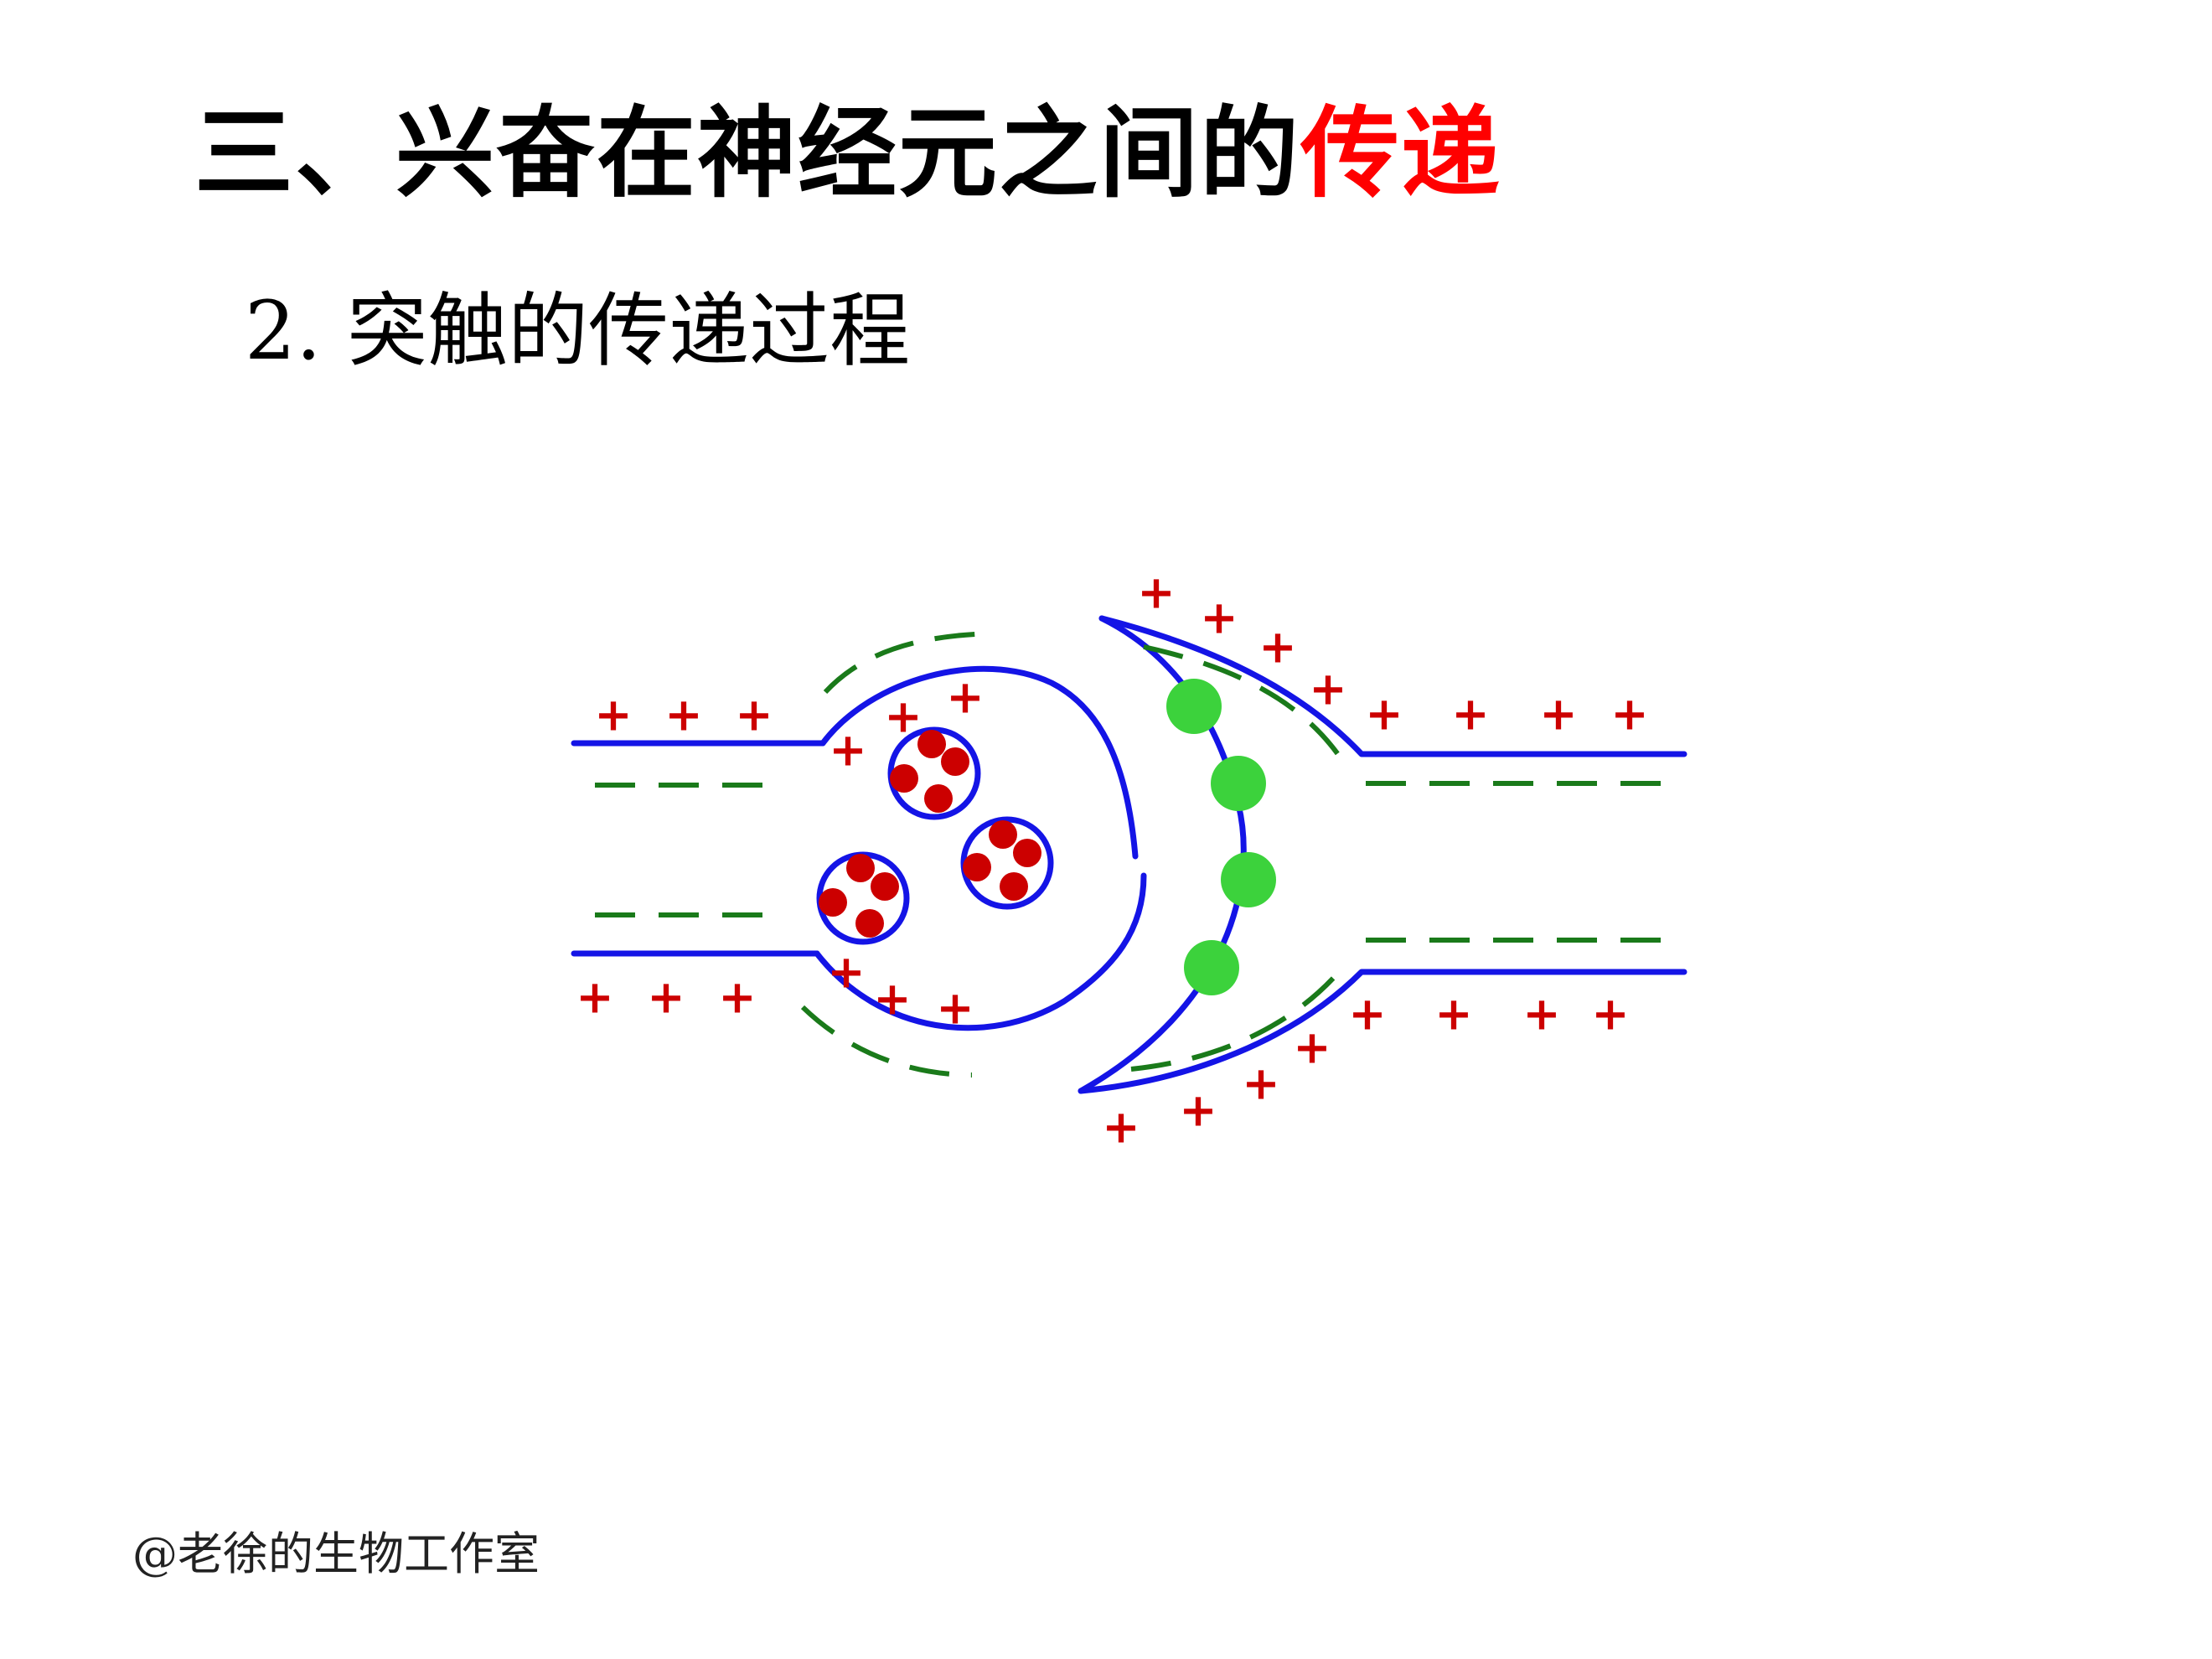 This screenshot has height=1659, width=2212. What do you see at coordinates (336, 1553) in the screenshot?
I see `watermark: @老徐的生物工作室` at bounding box center [336, 1553].